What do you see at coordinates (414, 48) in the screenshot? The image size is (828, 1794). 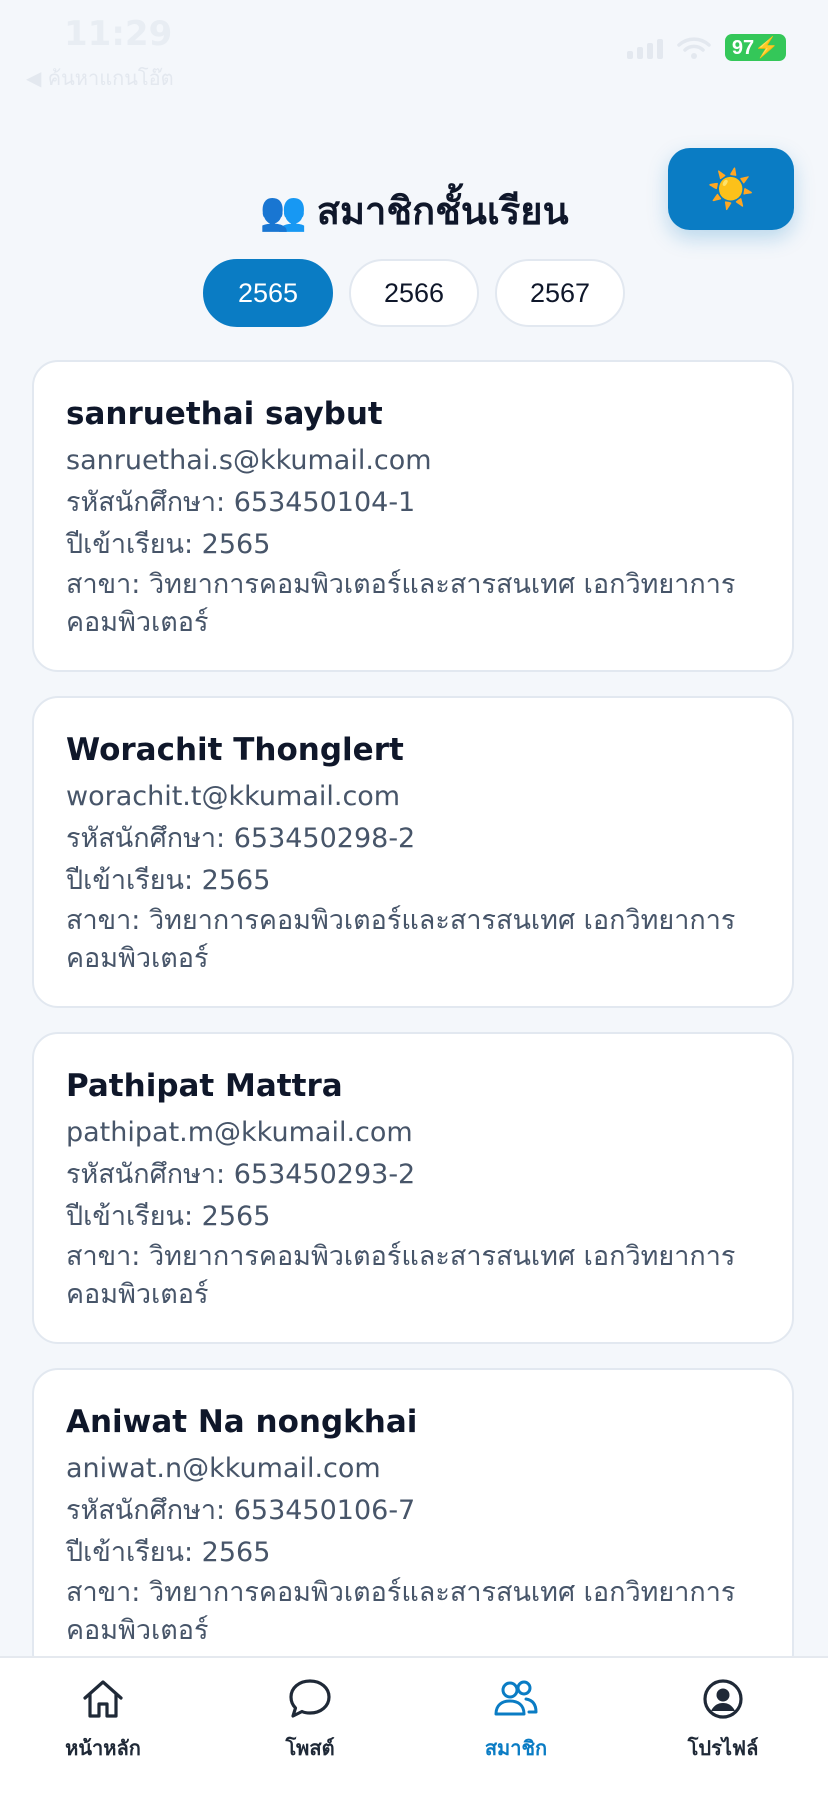 I see `status-bar: 11:29 ◀ ค้นหาแกนโอ๊ต 97⚡` at bounding box center [414, 48].